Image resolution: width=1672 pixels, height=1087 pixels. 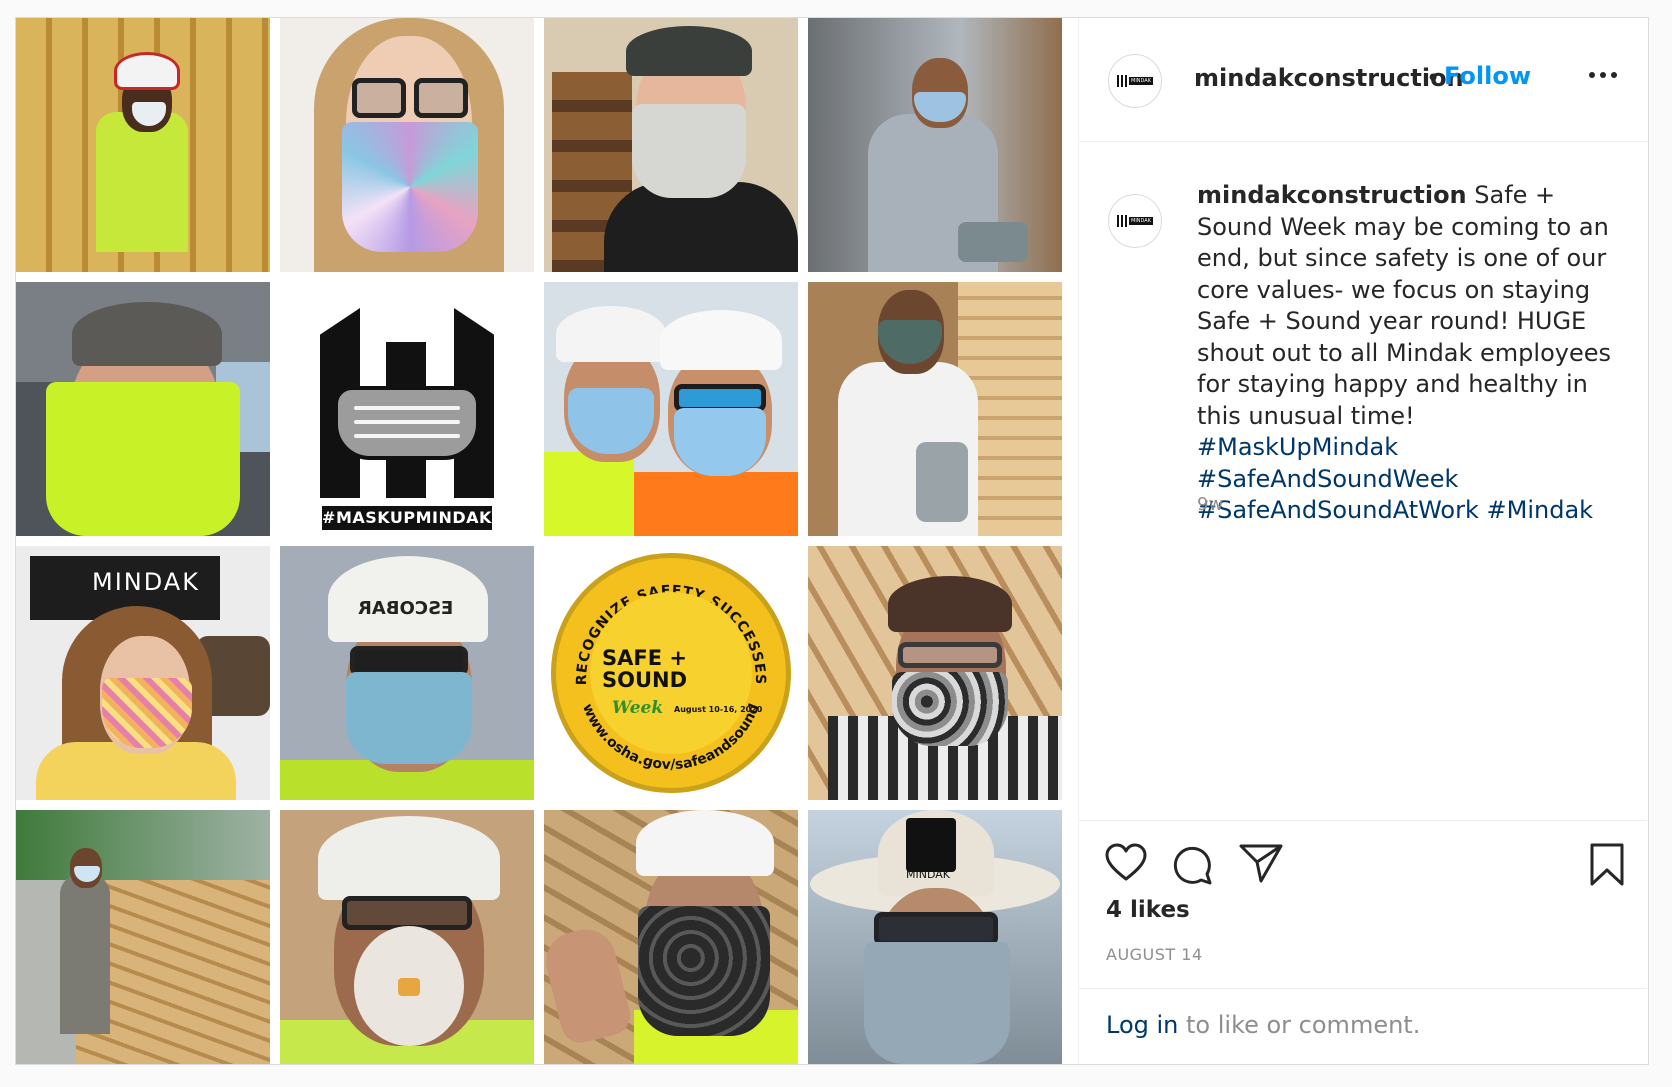 What do you see at coordinates (407, 145) in the screenshot?
I see `photo-woman-floral-mask` at bounding box center [407, 145].